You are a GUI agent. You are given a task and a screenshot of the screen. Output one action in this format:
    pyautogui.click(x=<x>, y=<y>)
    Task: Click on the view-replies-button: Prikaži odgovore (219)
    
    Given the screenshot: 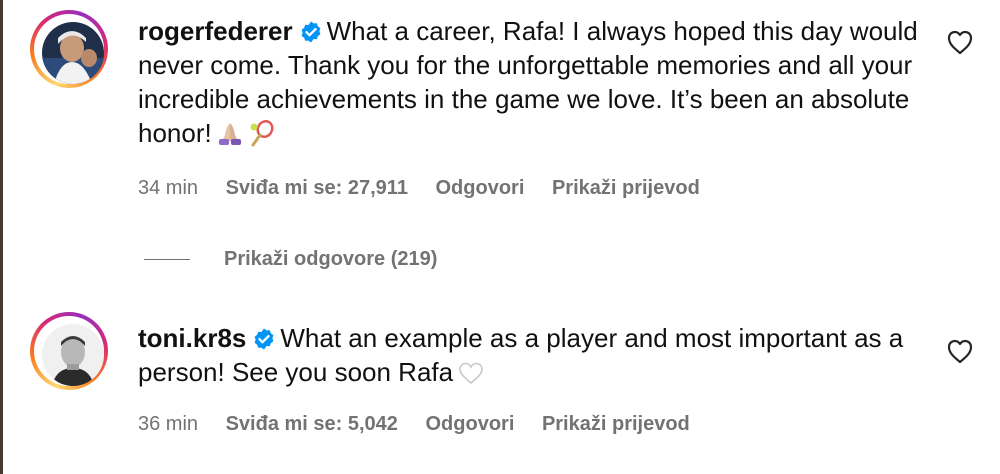 What is the action you would take?
    pyautogui.click(x=290, y=259)
    